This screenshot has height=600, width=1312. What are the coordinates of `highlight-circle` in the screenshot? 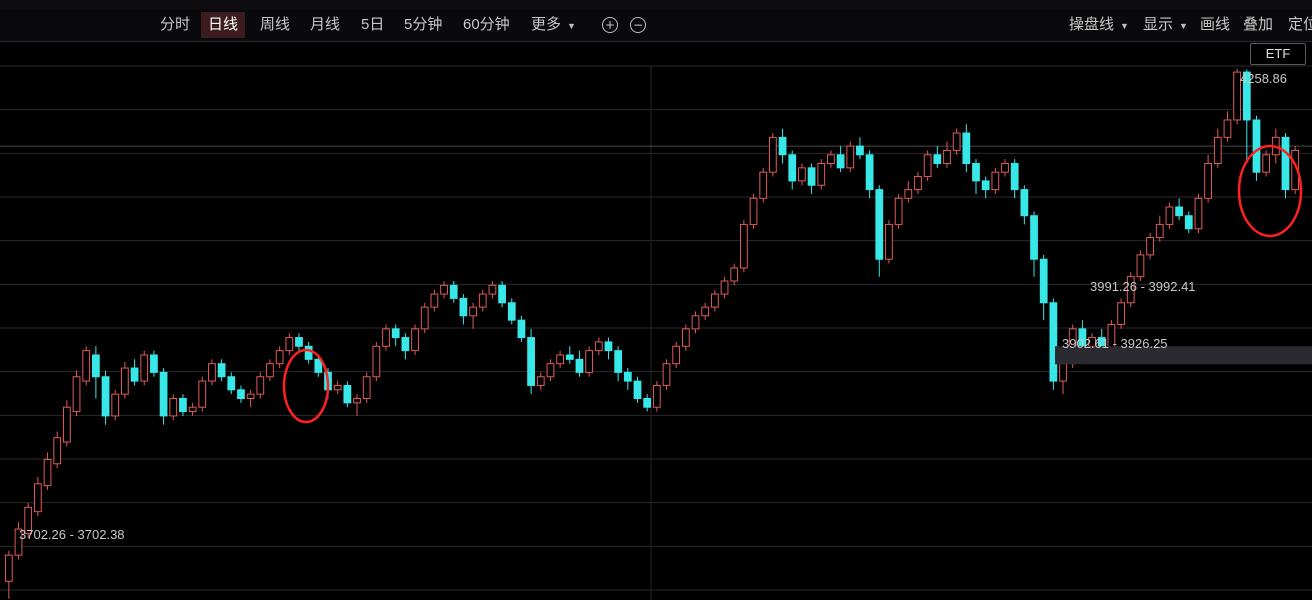 It's located at (306, 386).